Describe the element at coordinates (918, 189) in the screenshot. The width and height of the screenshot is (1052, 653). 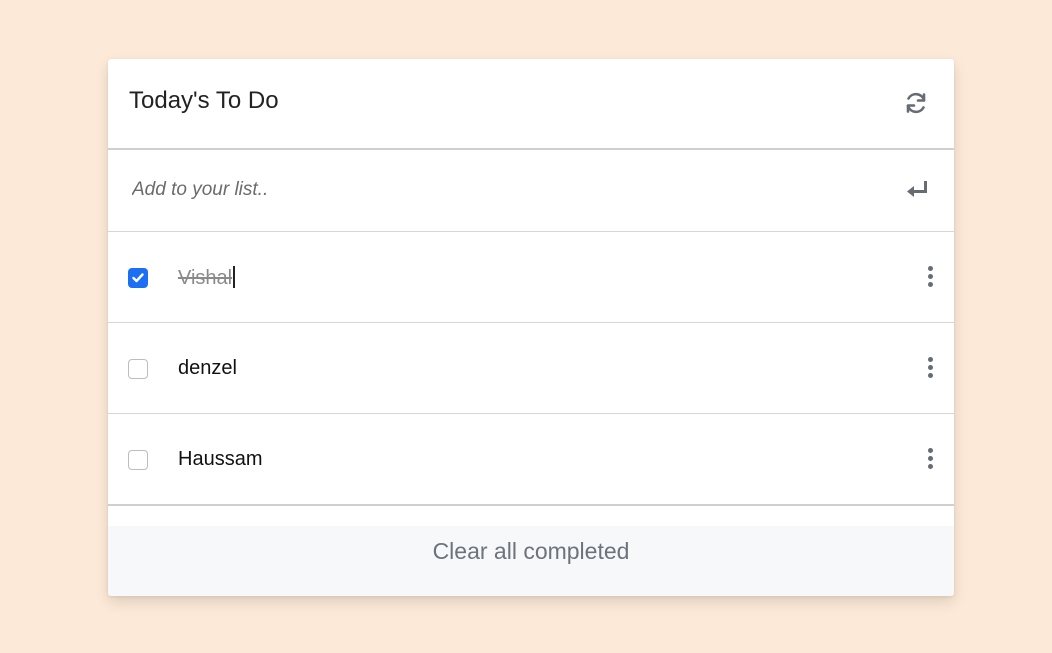
I see `enter-icon` at that location.